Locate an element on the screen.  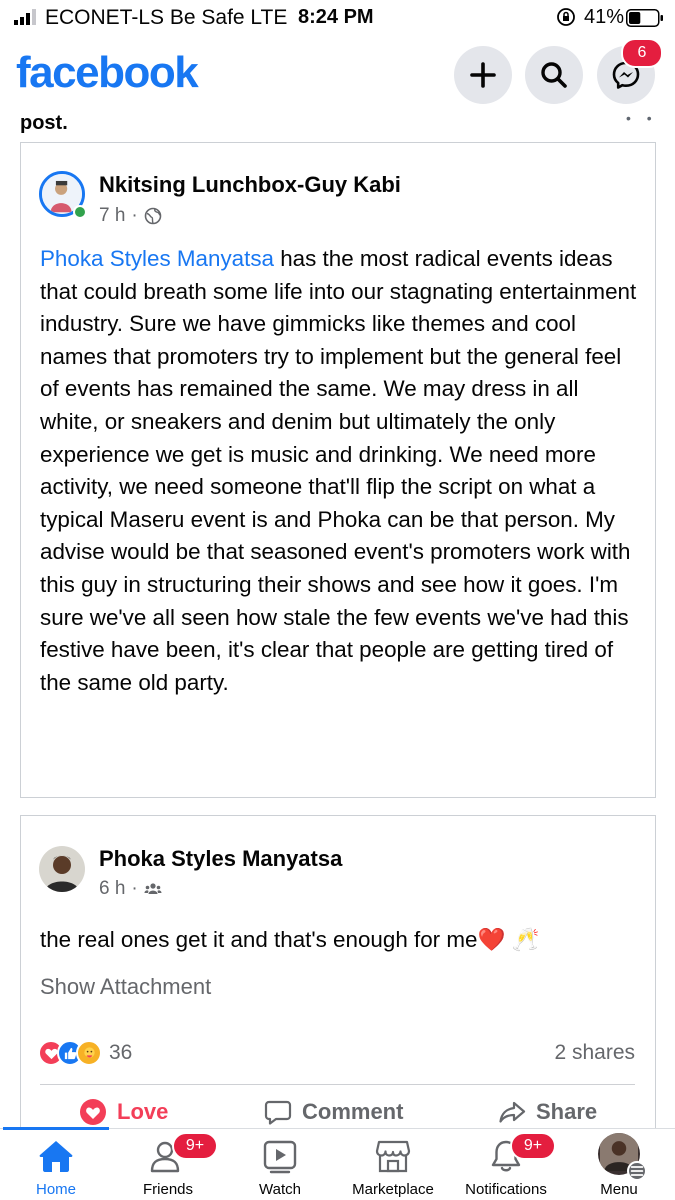
battery-icon is located at coordinates (644, 18).